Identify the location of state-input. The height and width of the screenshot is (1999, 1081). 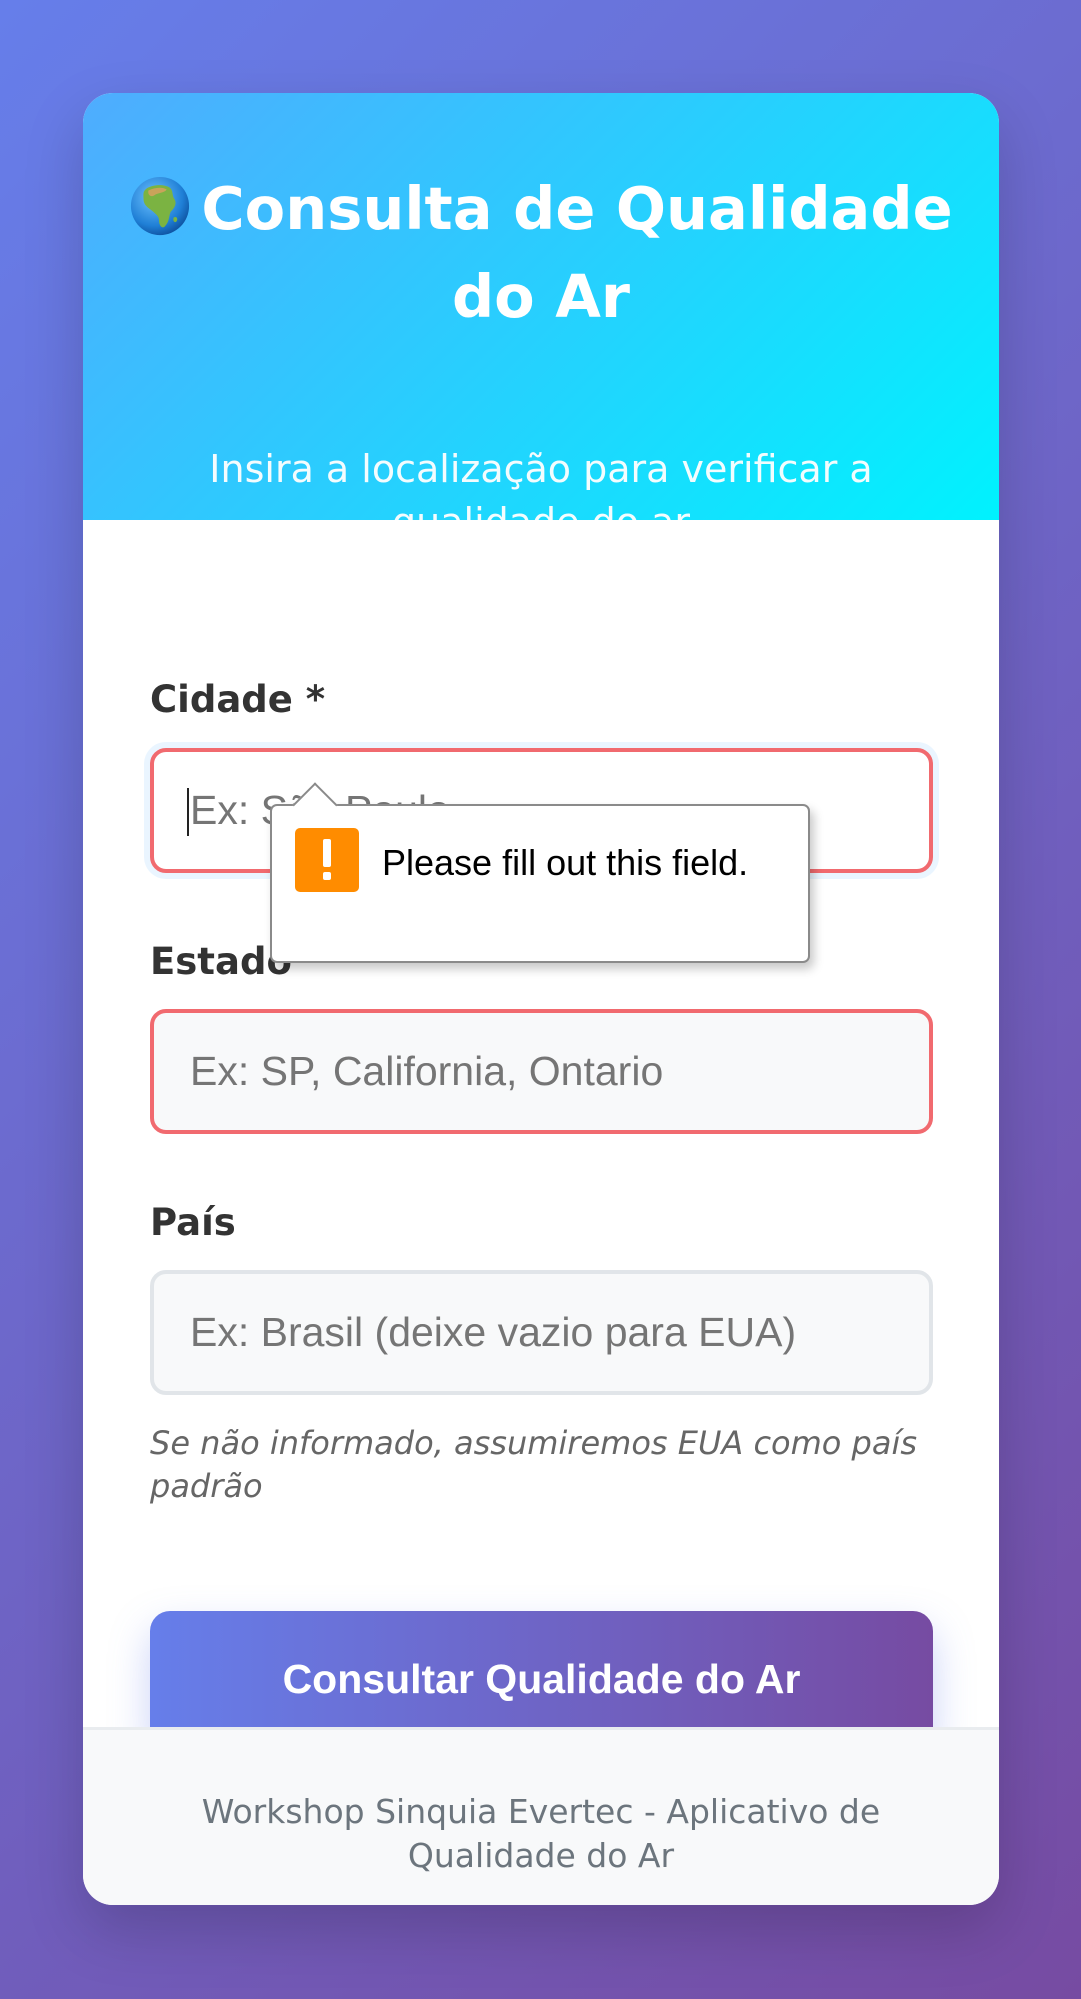
(541, 1071).